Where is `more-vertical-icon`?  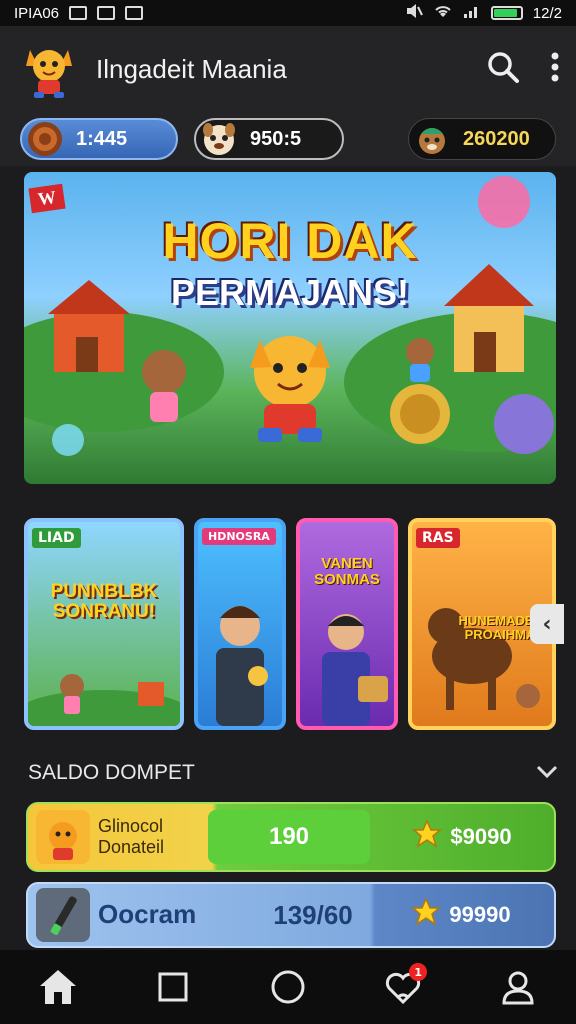 more-vertical-icon is located at coordinates (555, 69).